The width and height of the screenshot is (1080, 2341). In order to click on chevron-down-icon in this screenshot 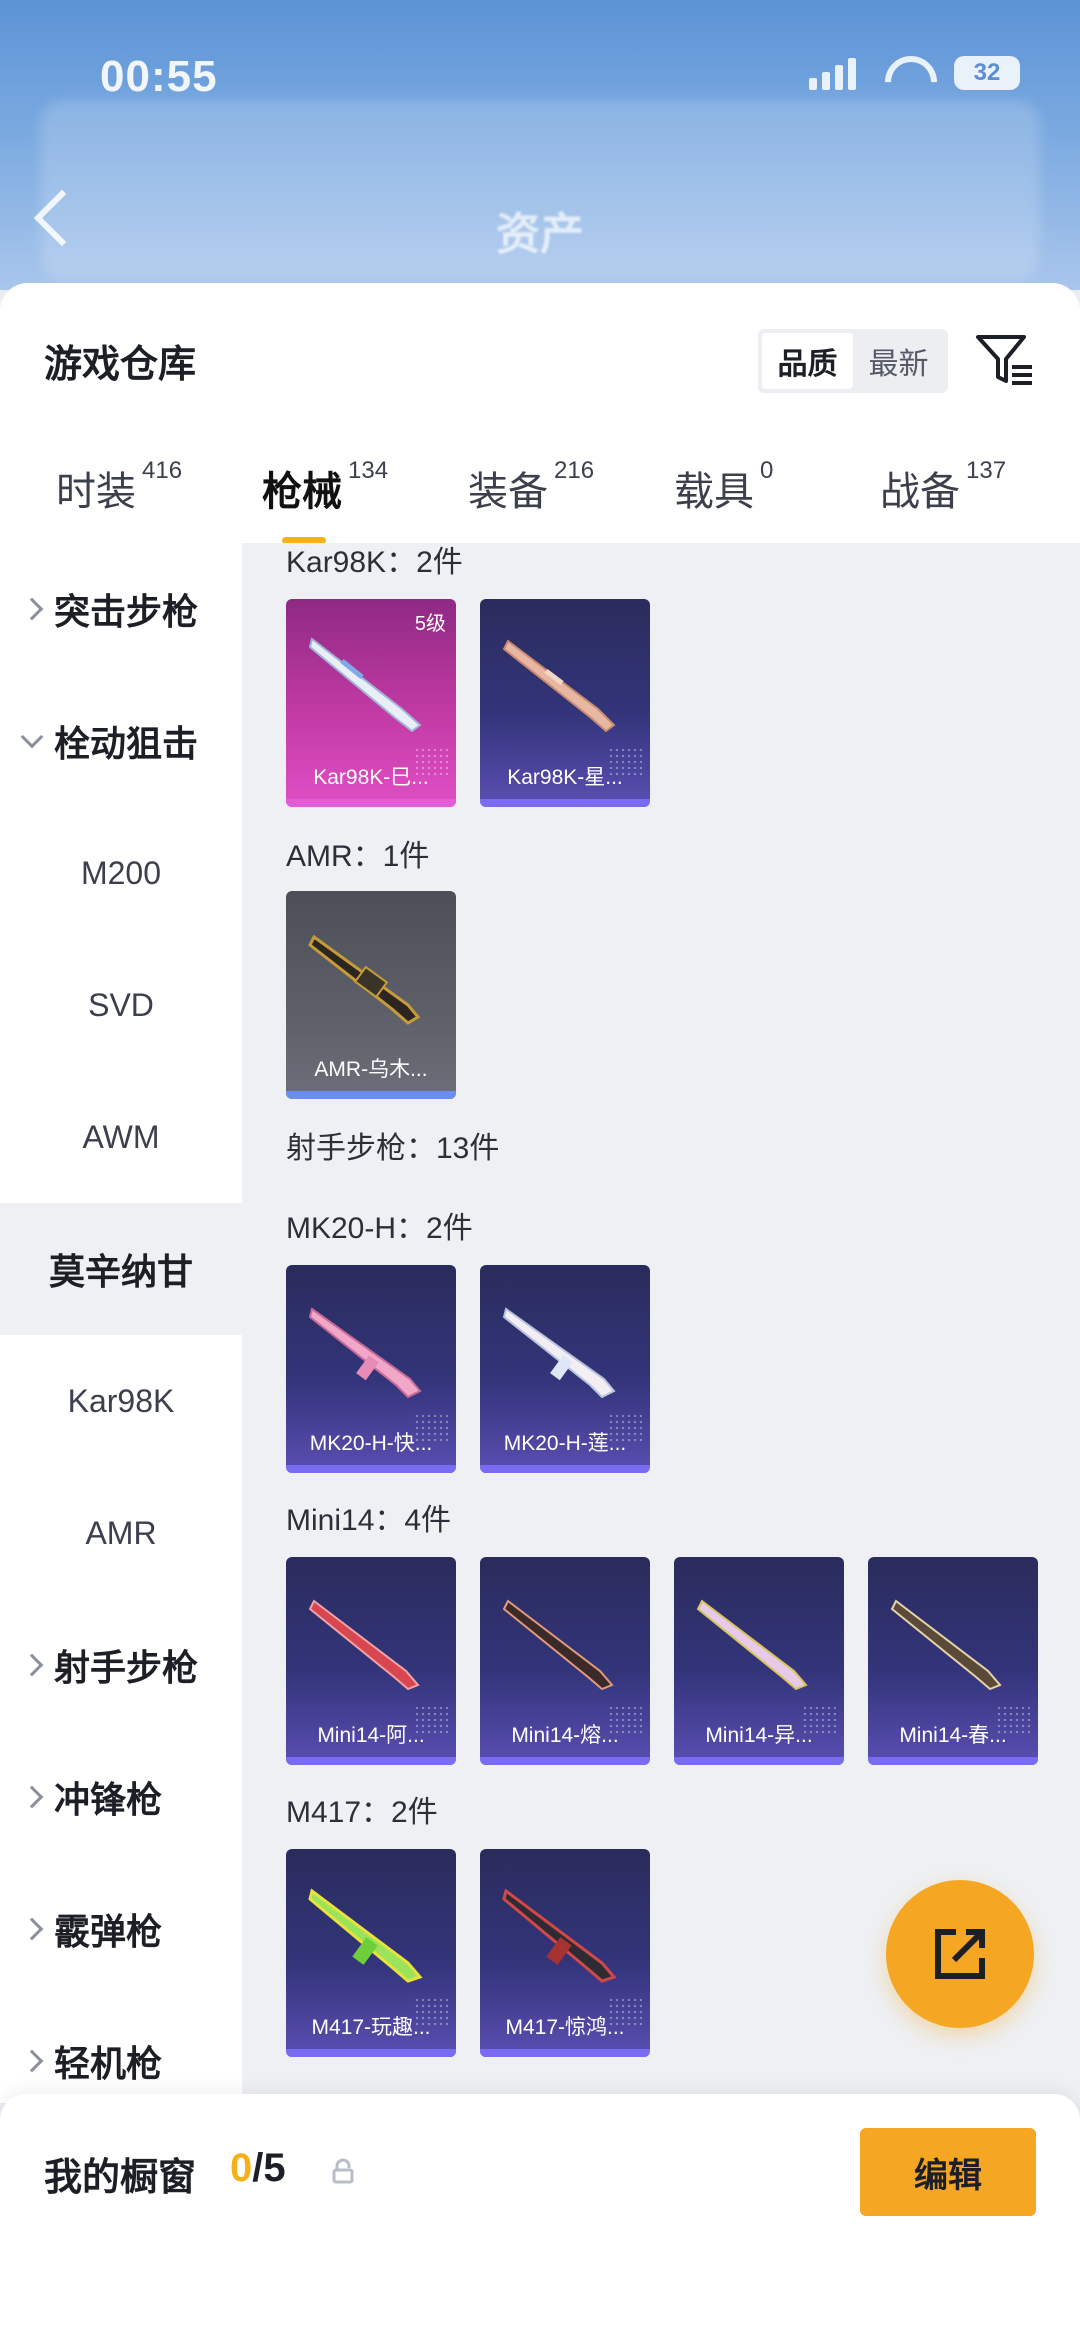, I will do `click(32, 737)`.